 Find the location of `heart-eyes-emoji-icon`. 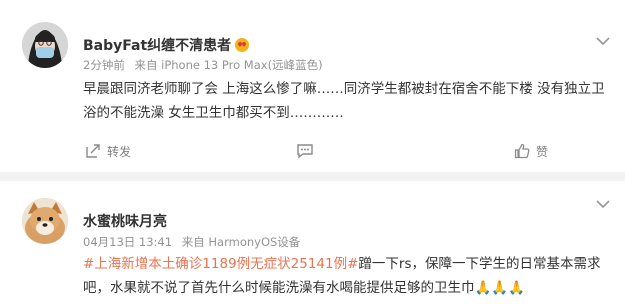

heart-eyes-emoji-icon is located at coordinates (242, 45).